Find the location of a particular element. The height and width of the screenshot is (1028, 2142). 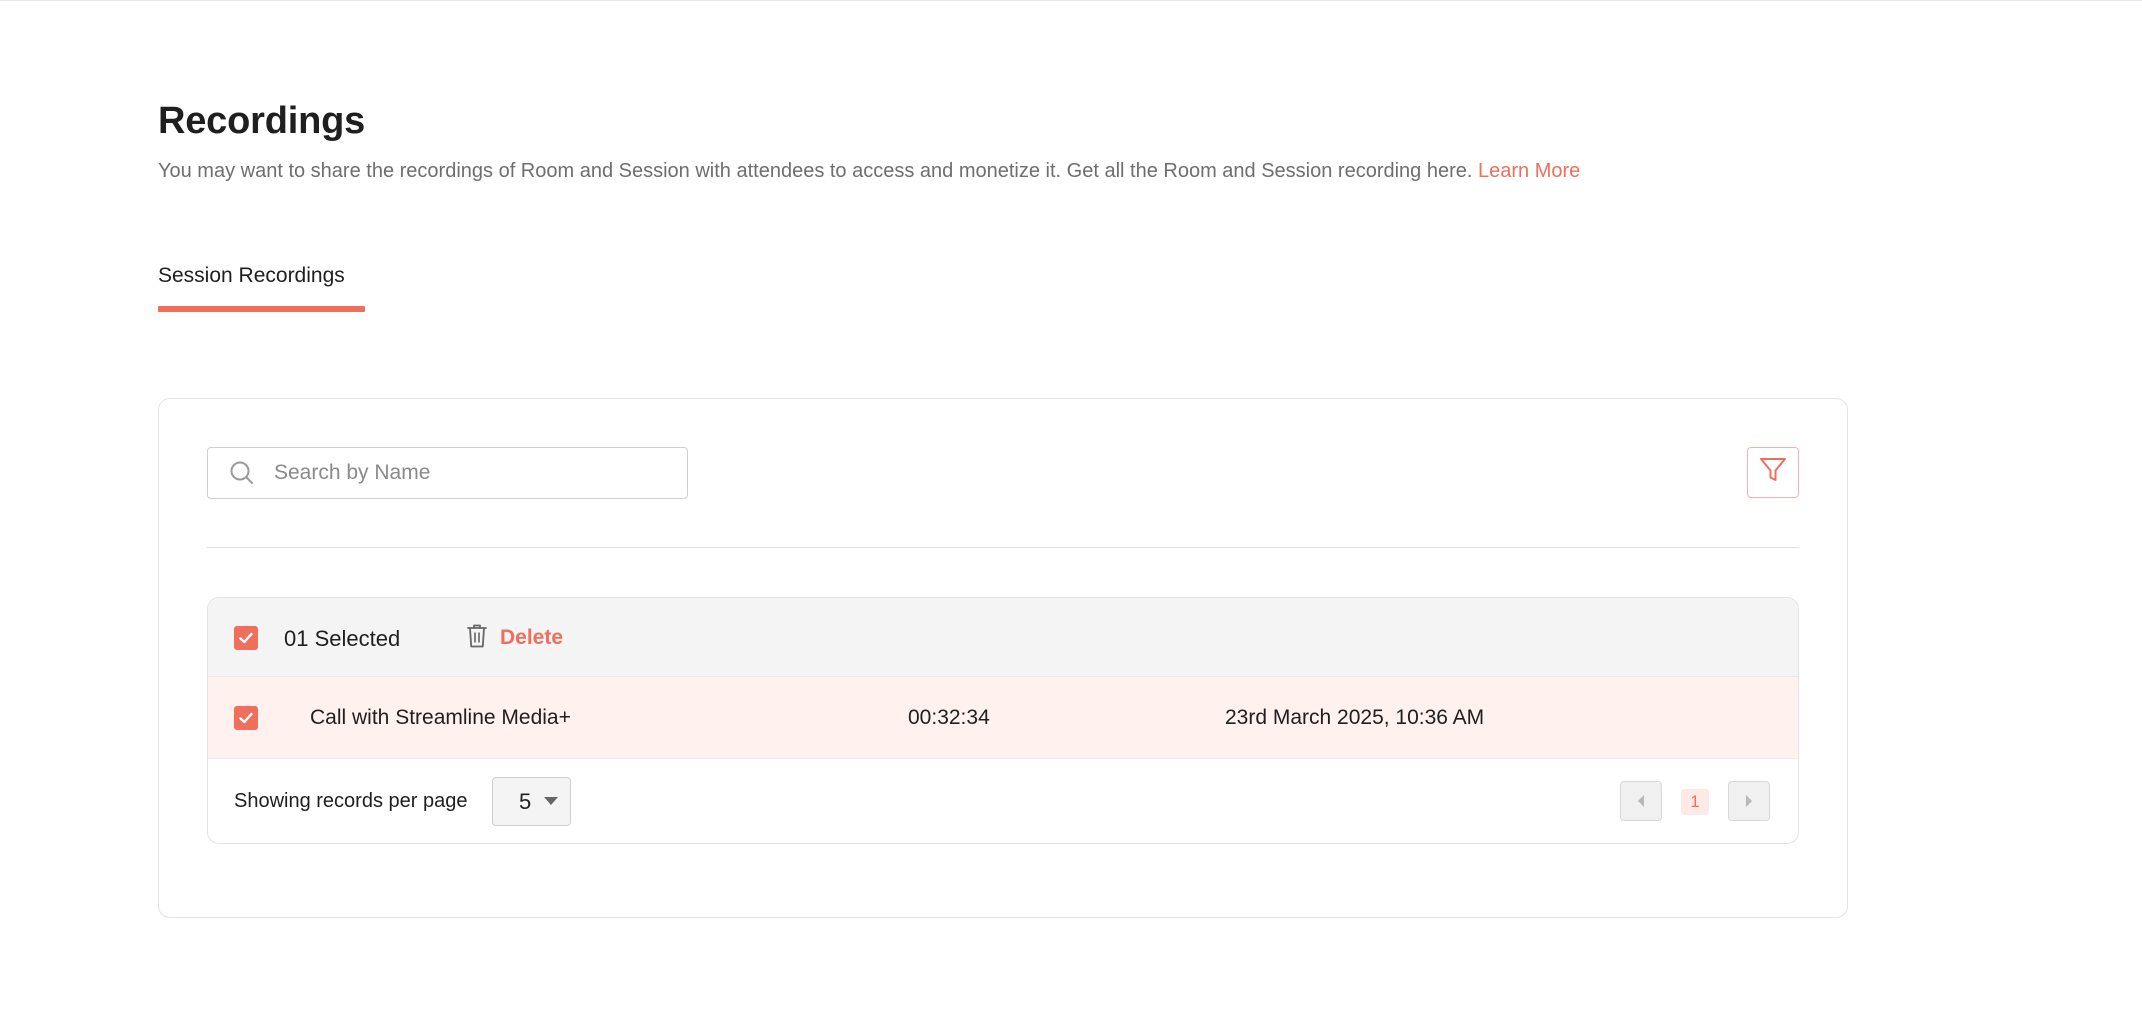

page-number: 1 is located at coordinates (1695, 802).